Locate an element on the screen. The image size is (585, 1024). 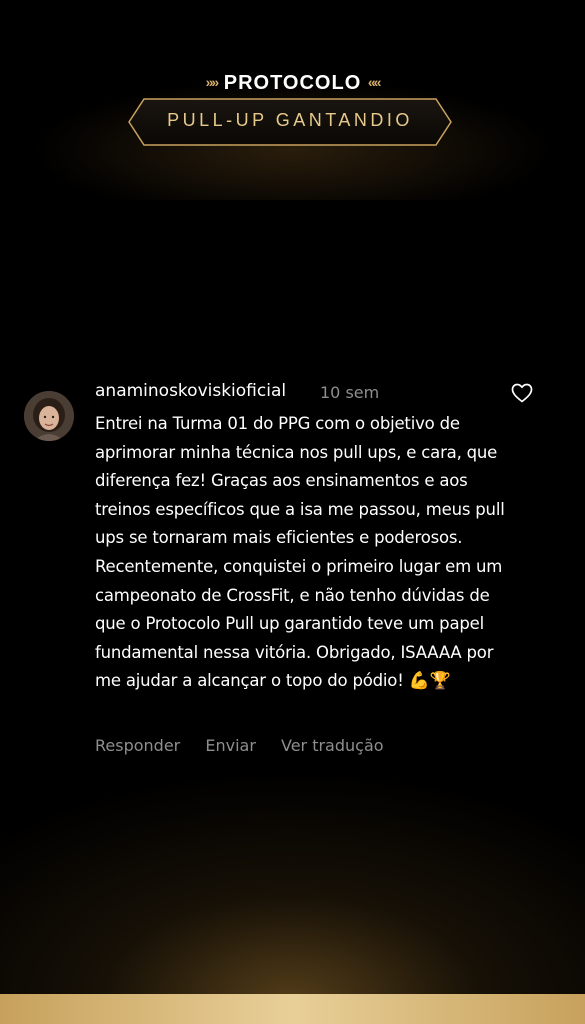
comment-actions: Responder Enviar Ver tradução is located at coordinates (249, 745).